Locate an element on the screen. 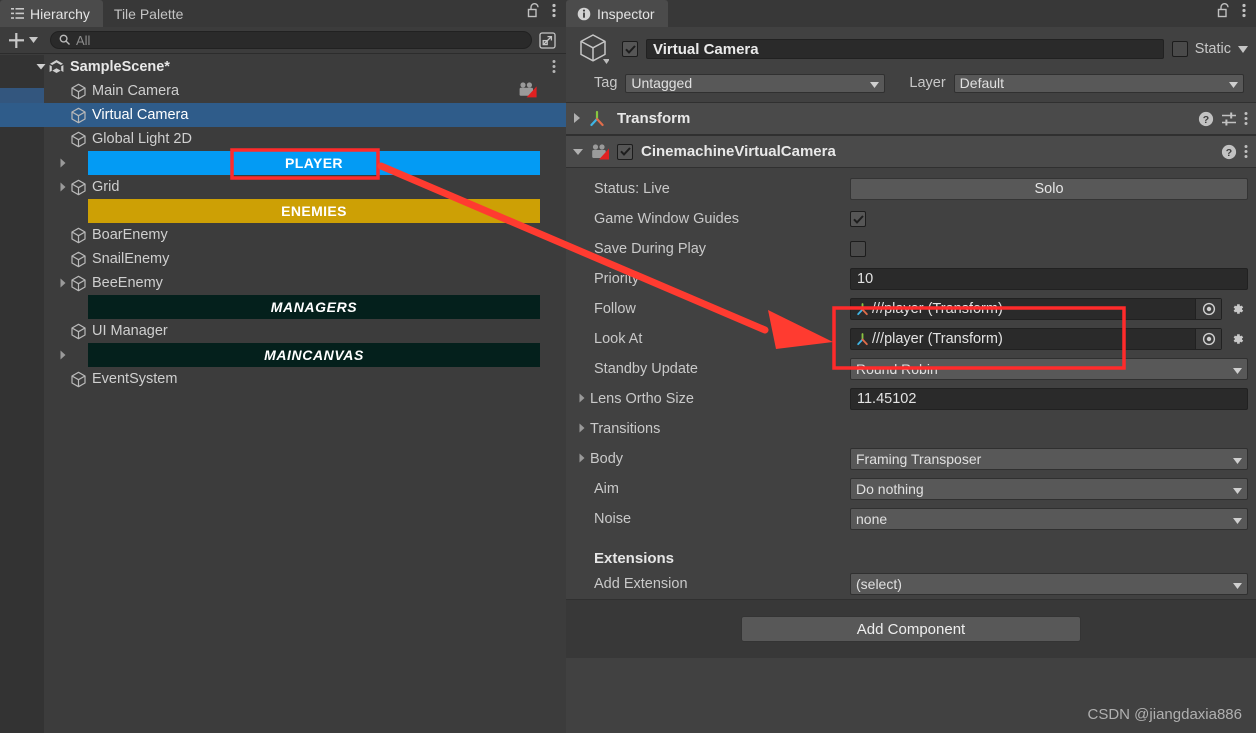  property-value: 10 is located at coordinates (865, 279).